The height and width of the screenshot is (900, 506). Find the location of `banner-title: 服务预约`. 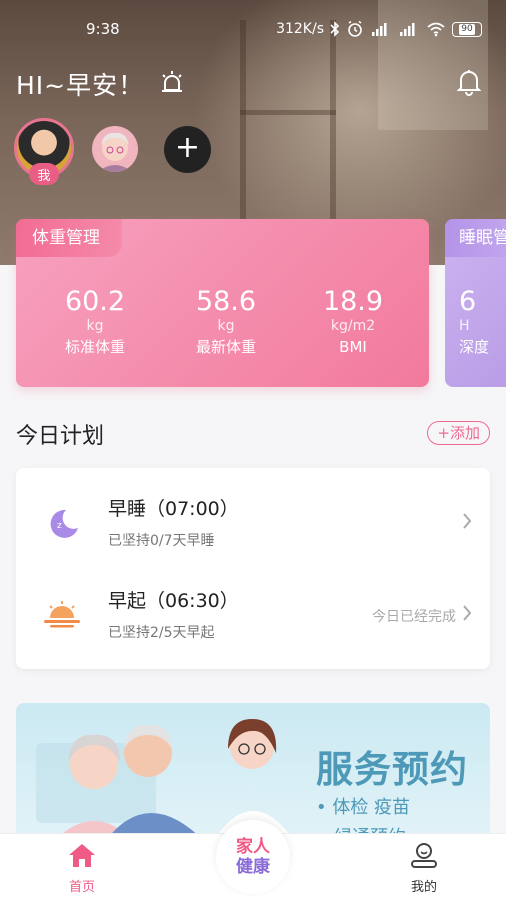

banner-title: 服务预约 is located at coordinates (392, 769).